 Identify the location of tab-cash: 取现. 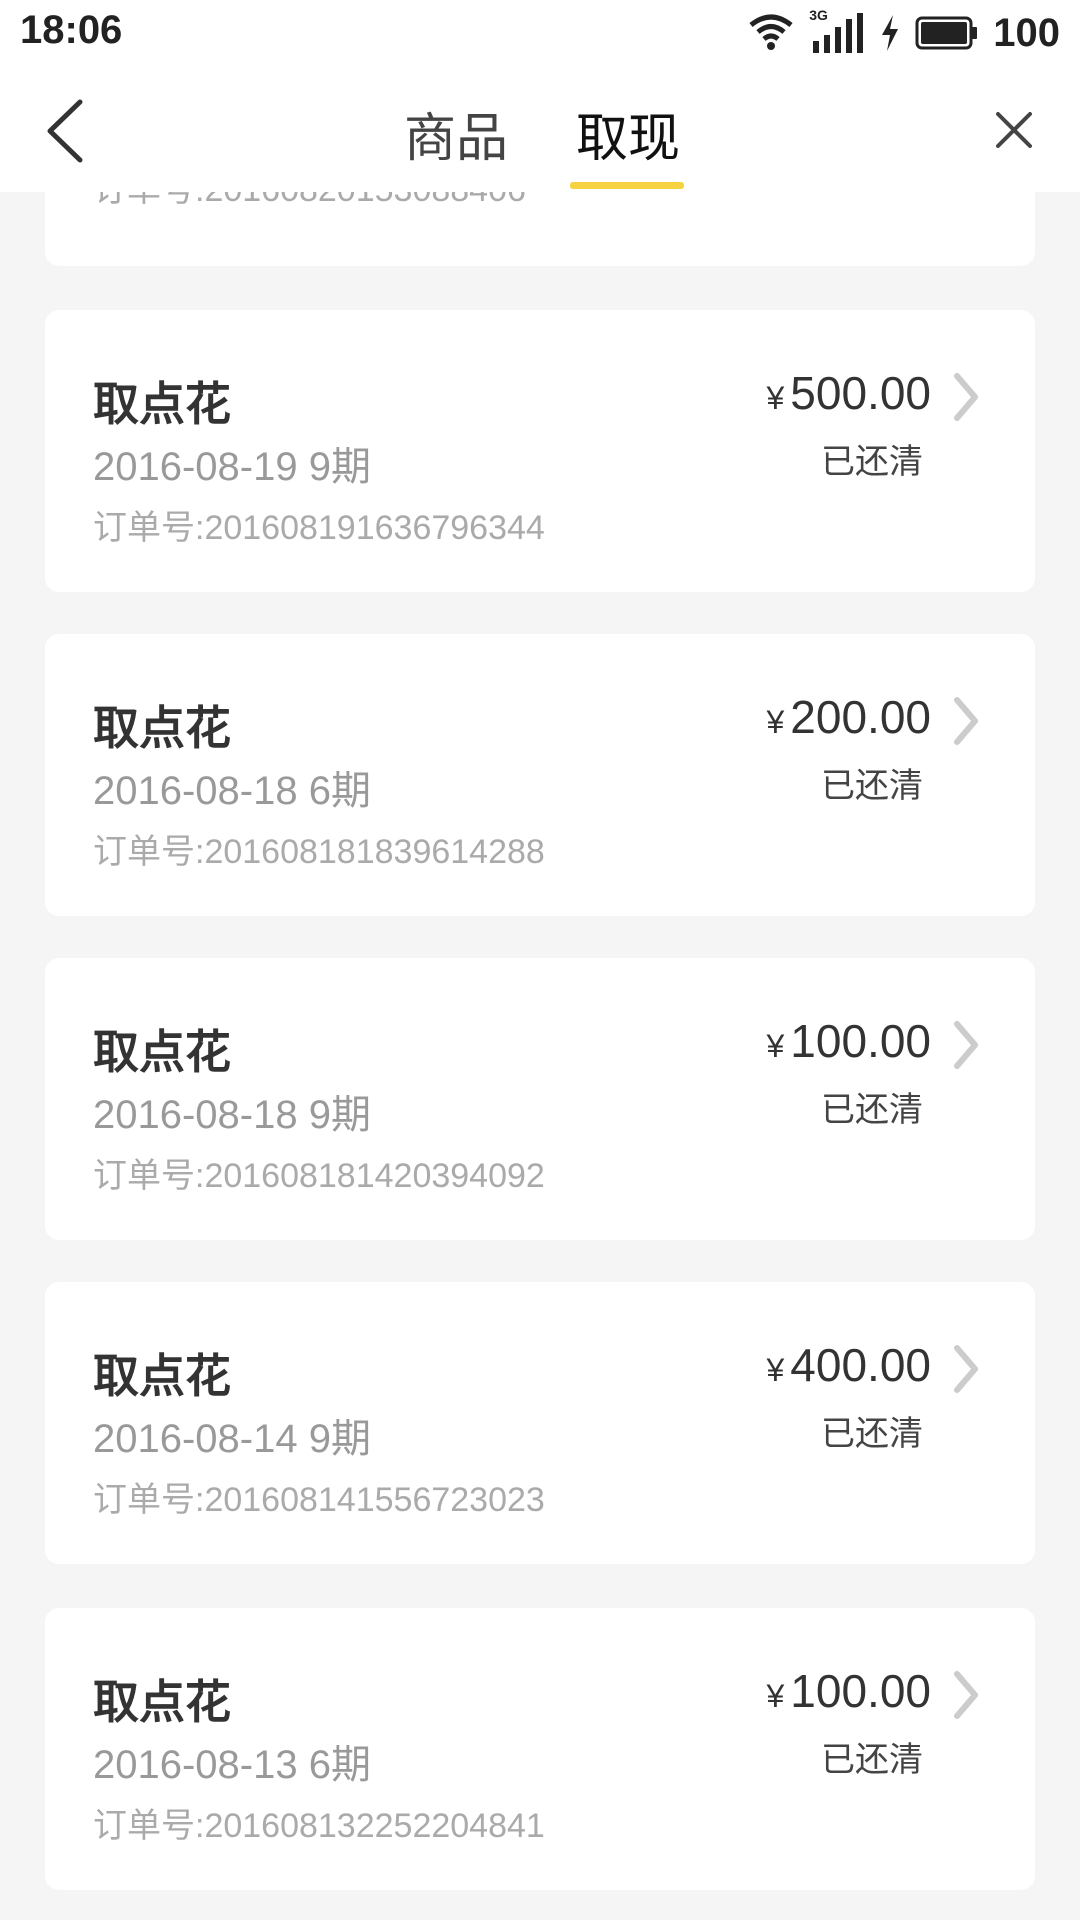
(628, 133).